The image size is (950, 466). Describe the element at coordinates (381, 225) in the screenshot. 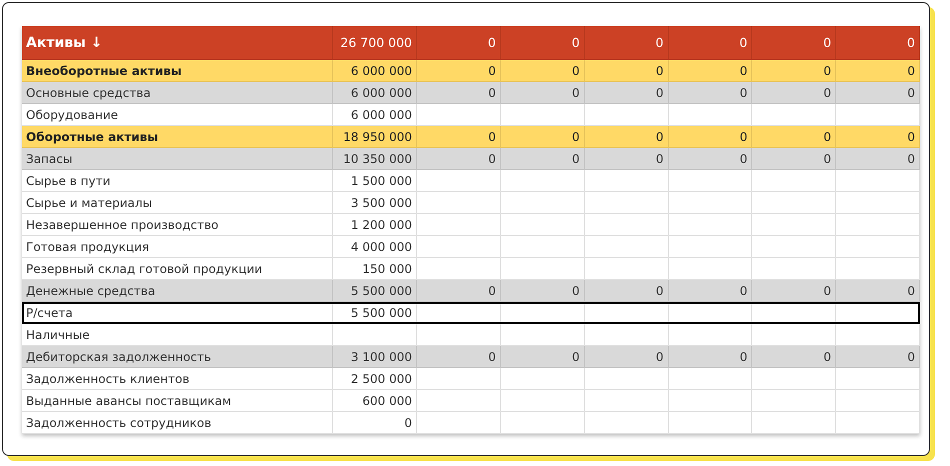

I see `table-cell: 1 200 000` at that location.